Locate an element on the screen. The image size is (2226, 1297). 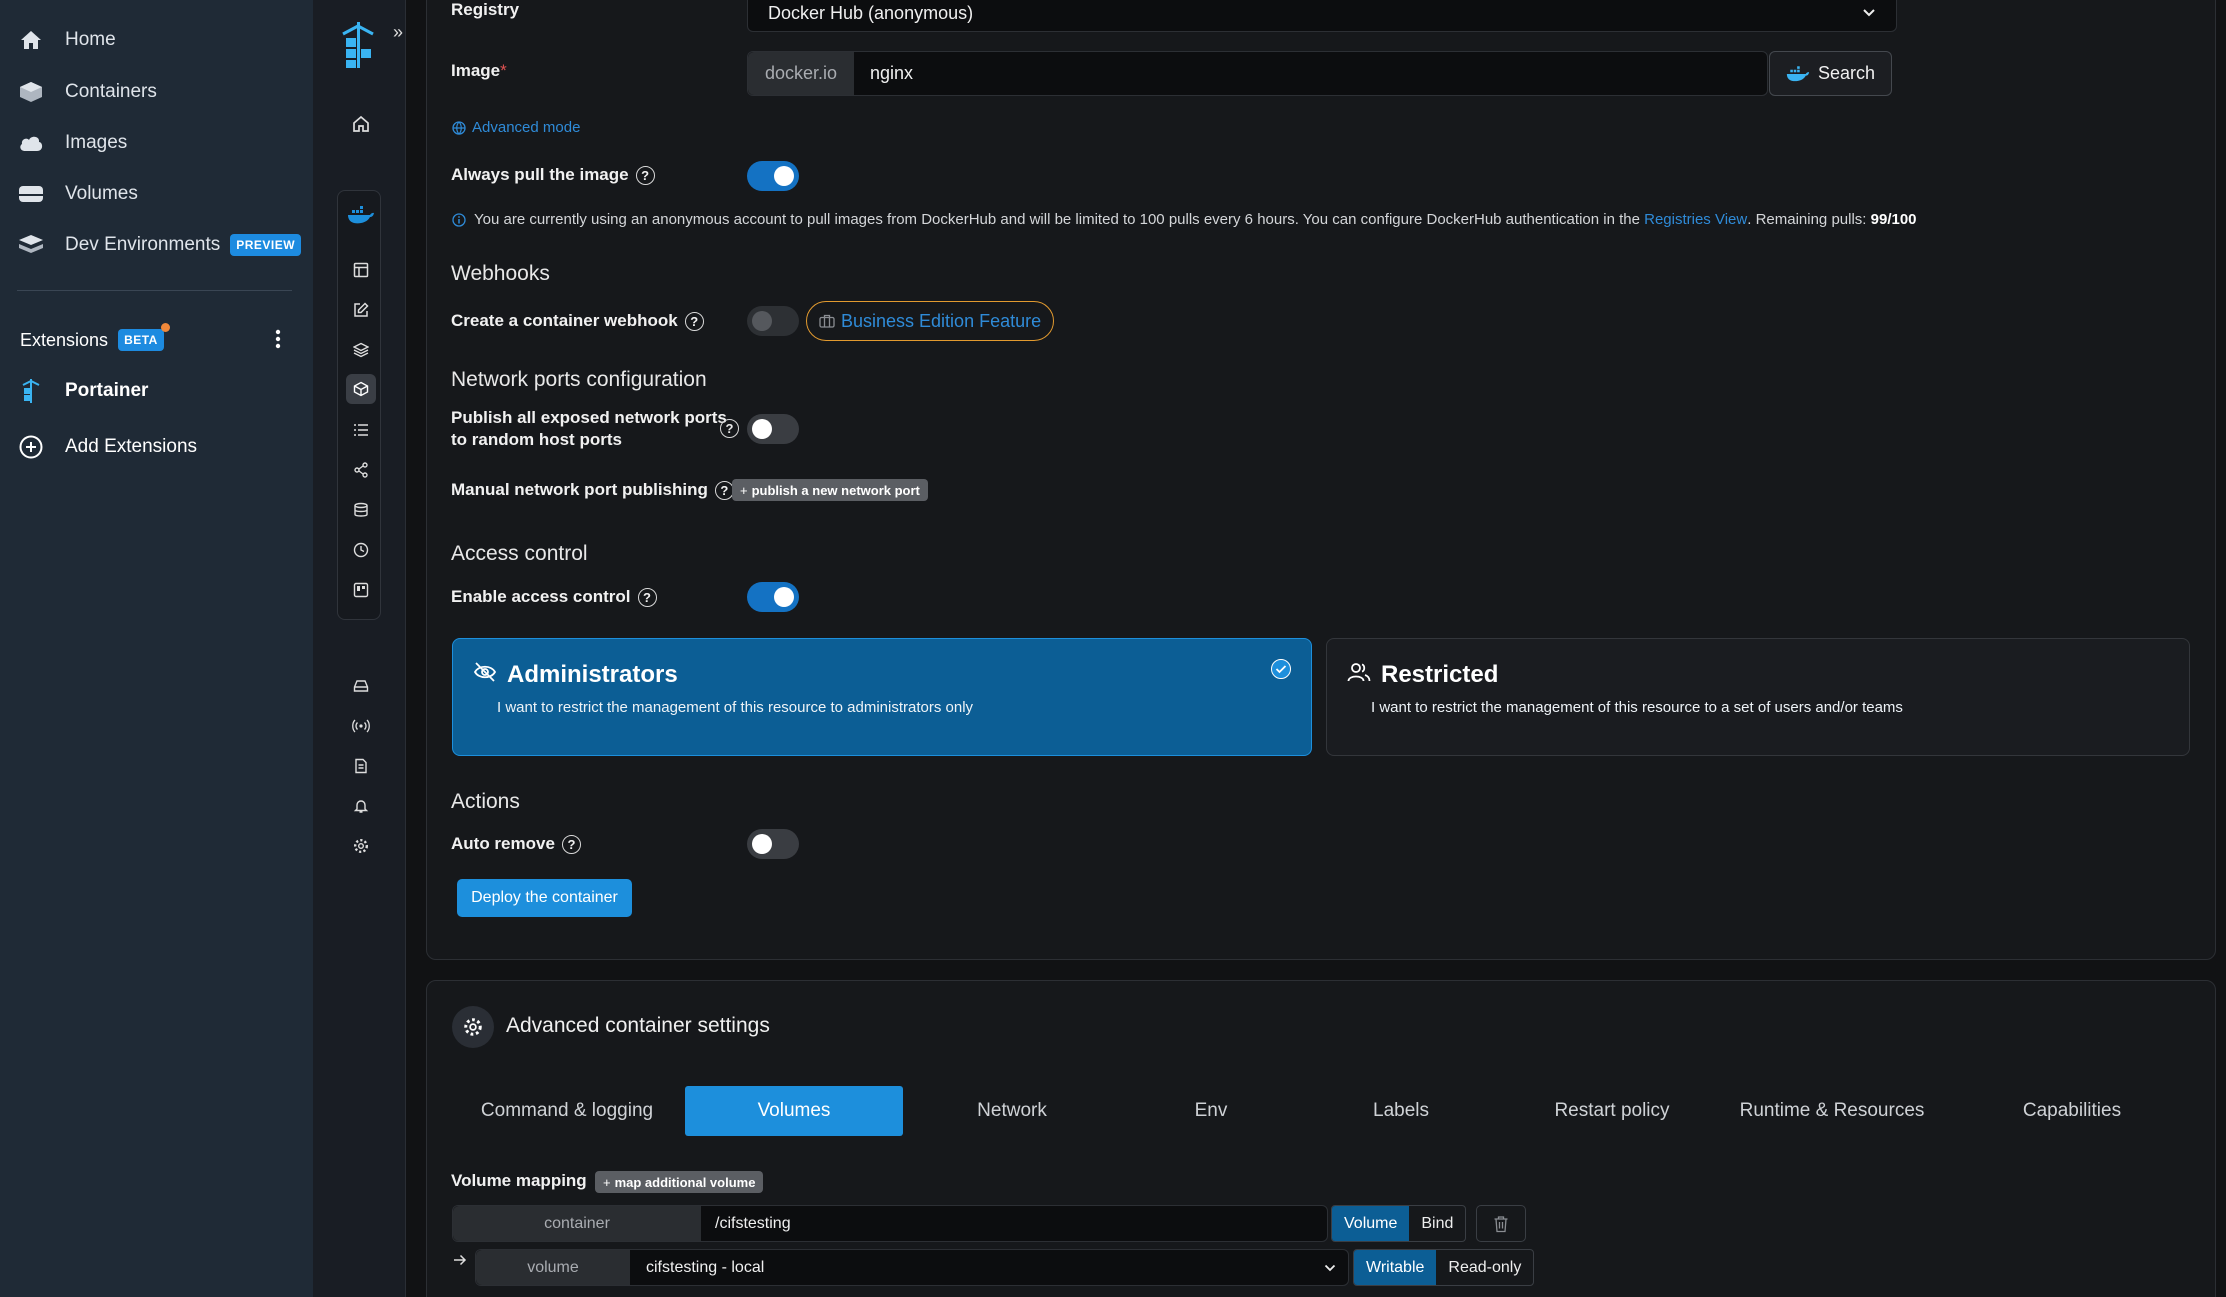
arrow-right-icon is located at coordinates (460, 1260).